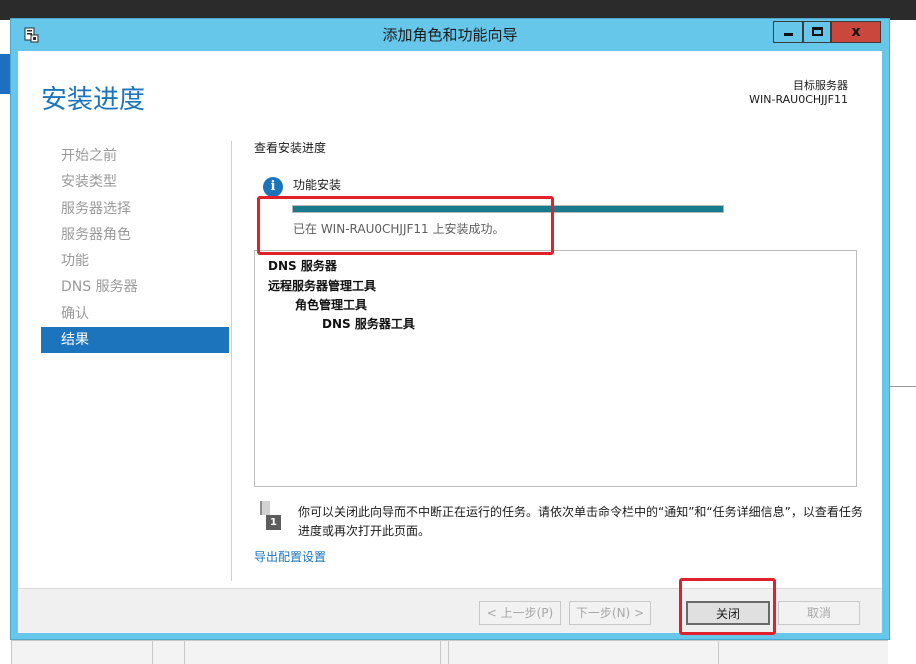  What do you see at coordinates (231, 361) in the screenshot?
I see `nav-divider` at bounding box center [231, 361].